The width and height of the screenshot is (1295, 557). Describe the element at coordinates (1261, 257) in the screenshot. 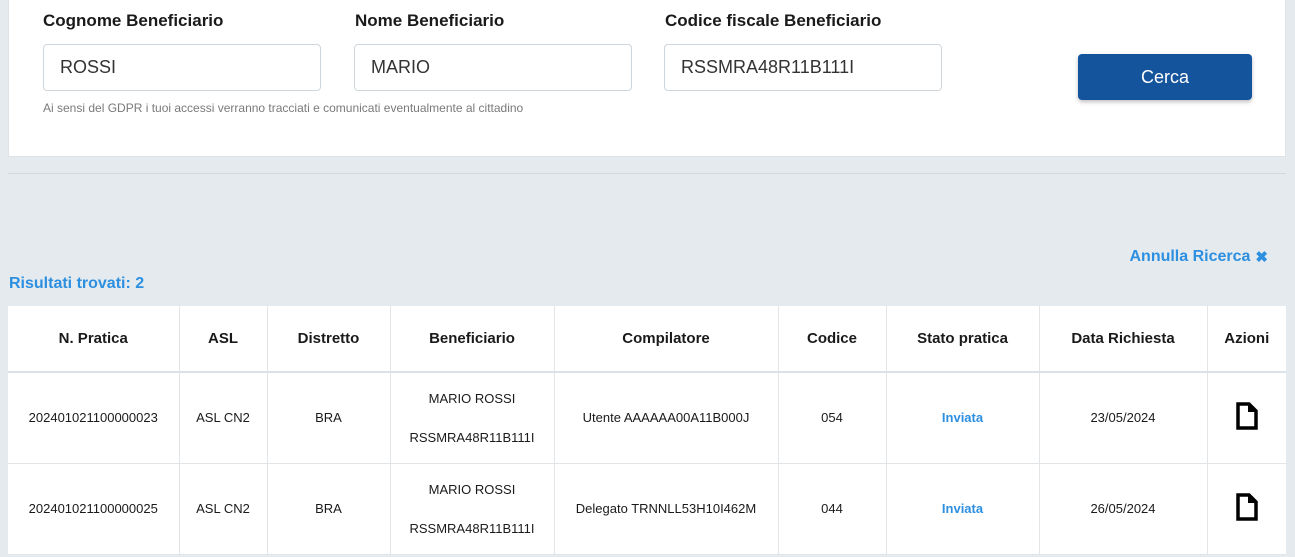

I see `close-icon: ✖` at that location.